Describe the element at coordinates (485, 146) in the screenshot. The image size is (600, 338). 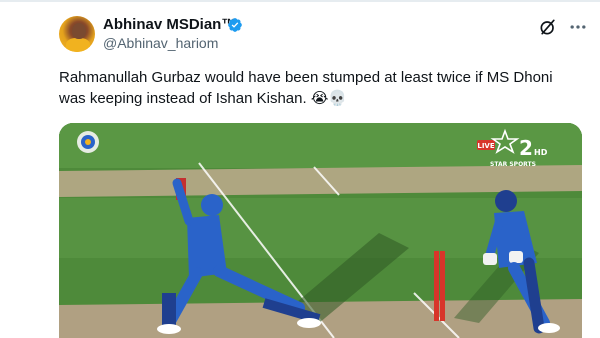
I see `live-badge: LIVE` at that location.